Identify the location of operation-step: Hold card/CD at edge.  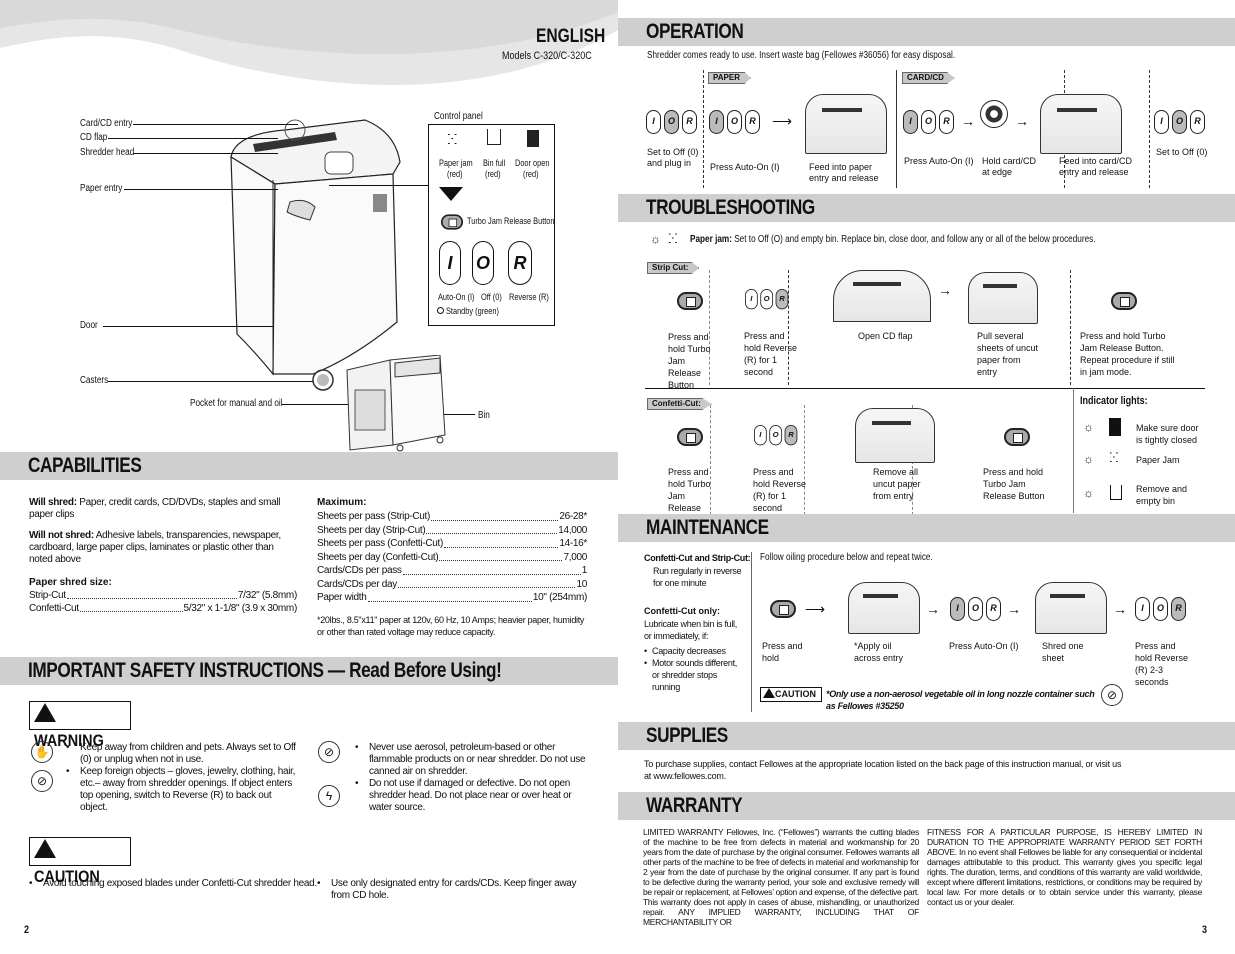
(1009, 166).